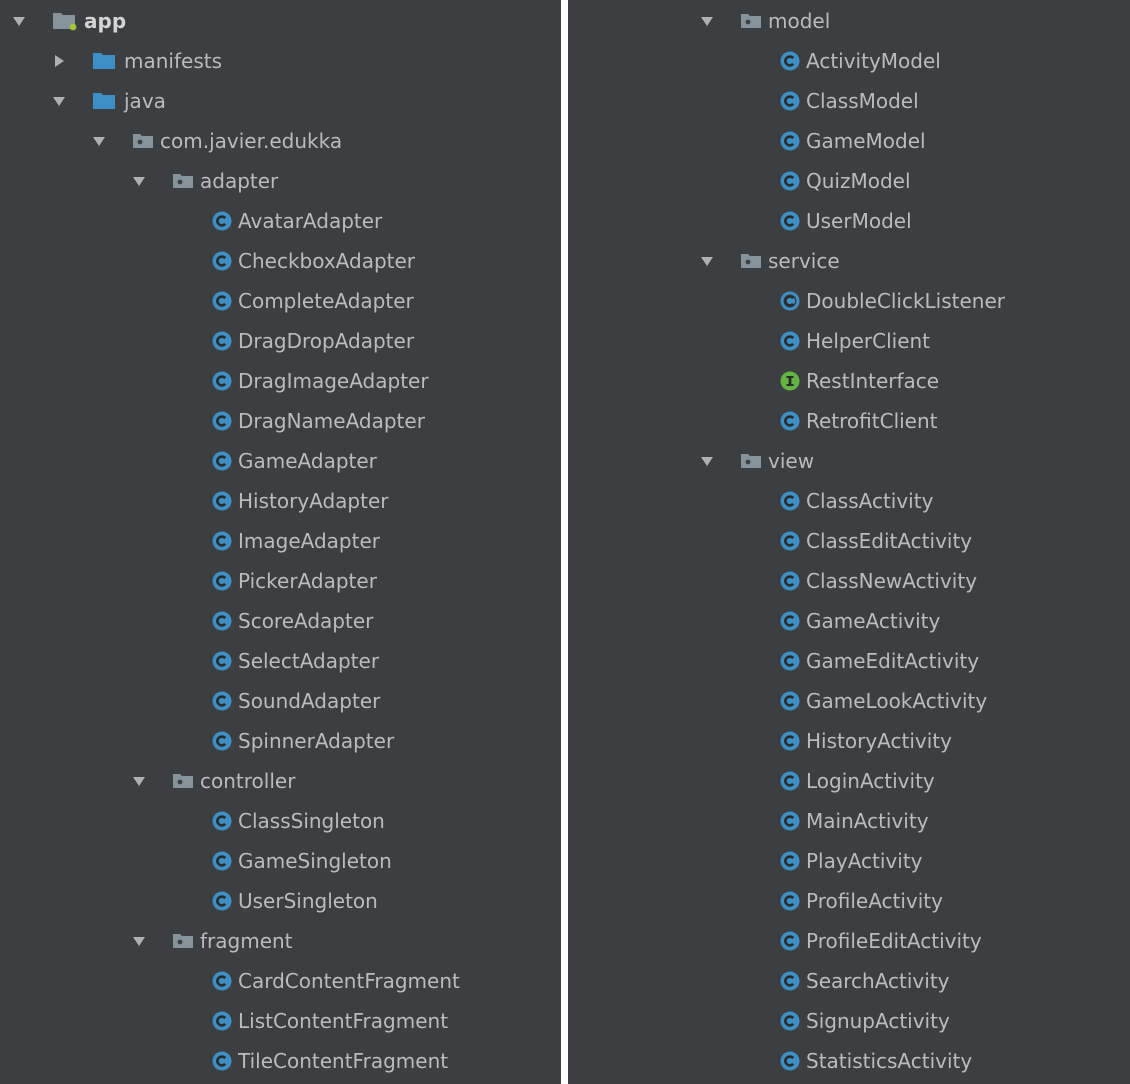 This screenshot has width=1130, height=1084. Describe the element at coordinates (280, 941) in the screenshot. I see `tree-node-fragment: fragment` at that location.